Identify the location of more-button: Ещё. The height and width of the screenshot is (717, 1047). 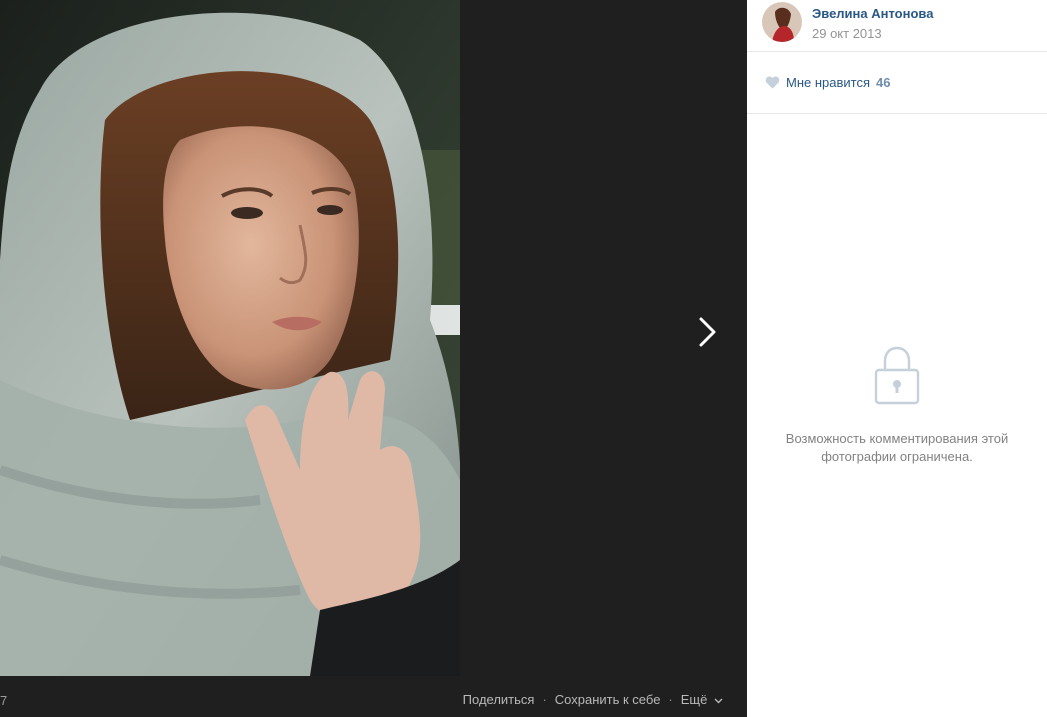
(702, 699).